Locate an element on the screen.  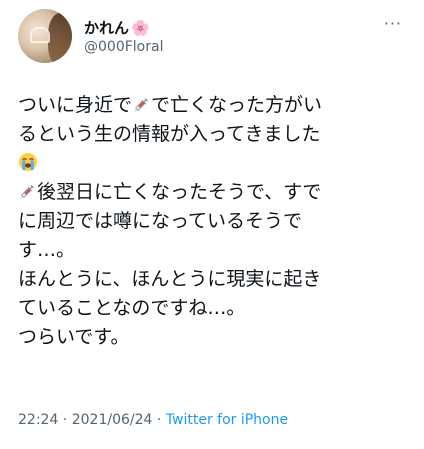
tweet-source-link: Twitter for iPhone is located at coordinates (227, 420).